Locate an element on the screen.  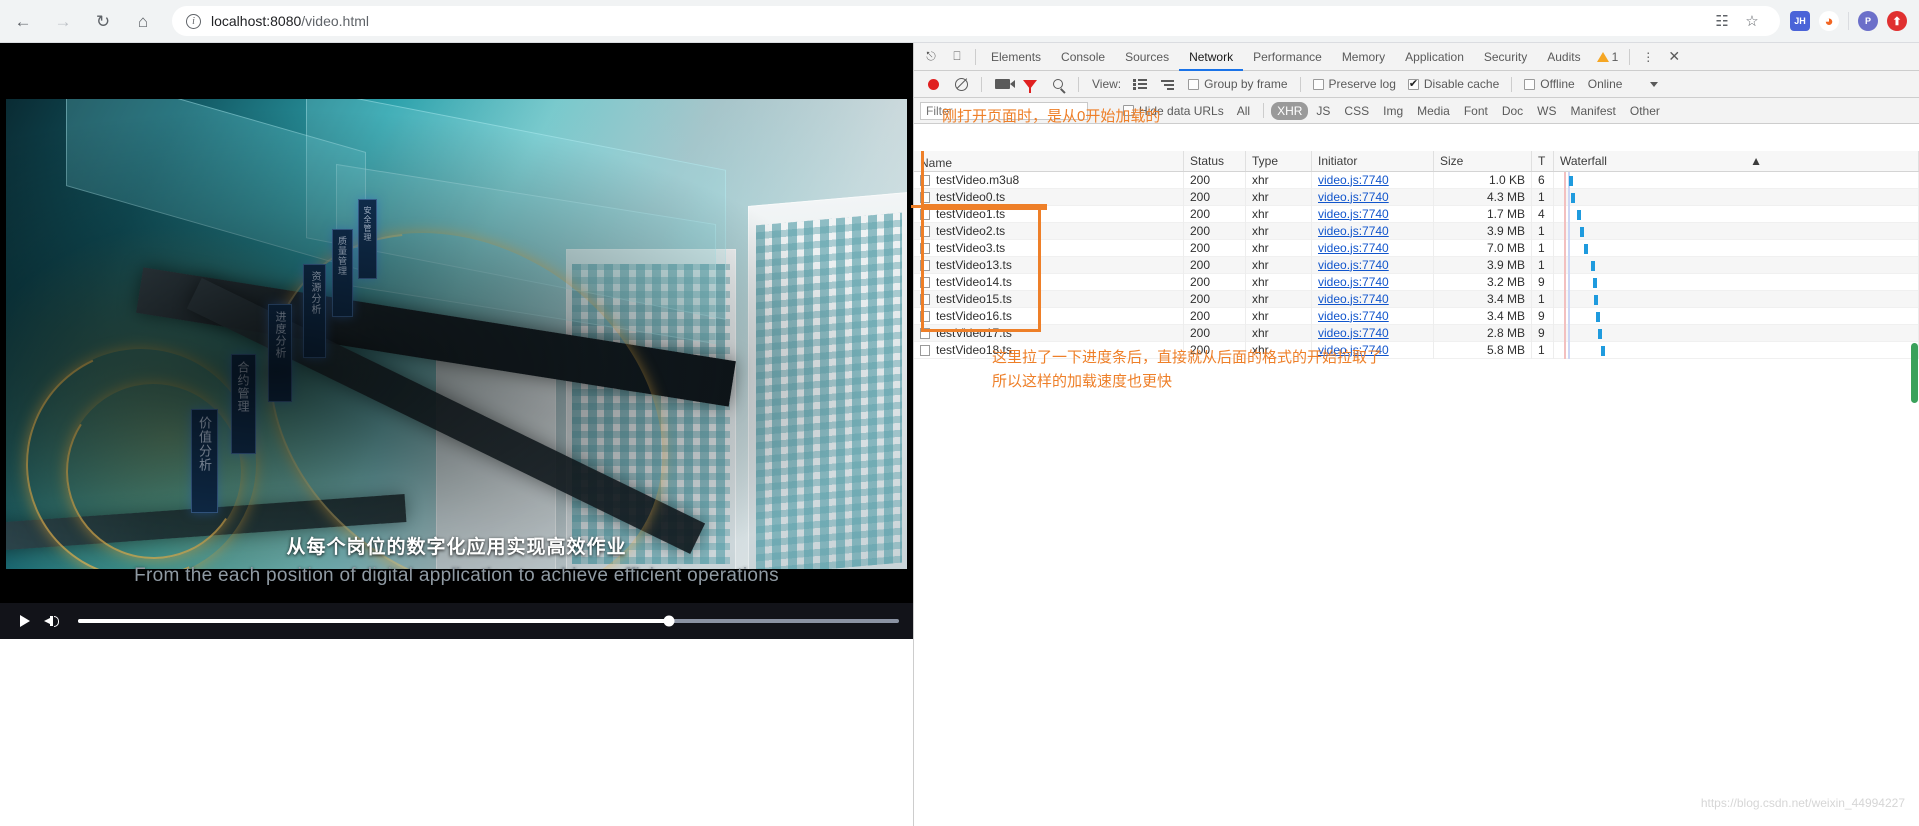
camera-icon is located at coordinates (1002, 84).